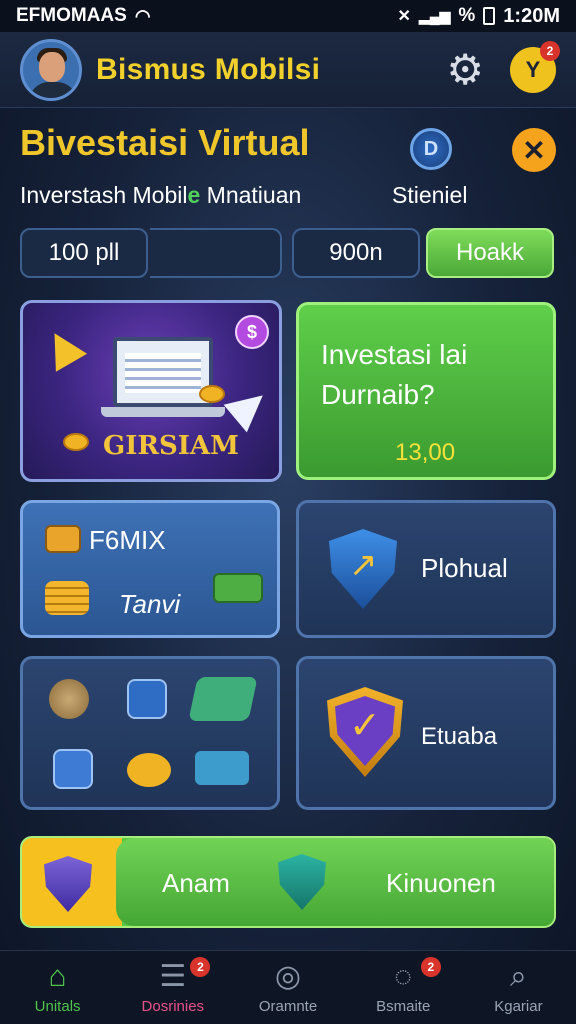 The height and width of the screenshot is (1024, 576). Describe the element at coordinates (196, 883) in the screenshot. I see `banner-left-label: Anam` at that location.